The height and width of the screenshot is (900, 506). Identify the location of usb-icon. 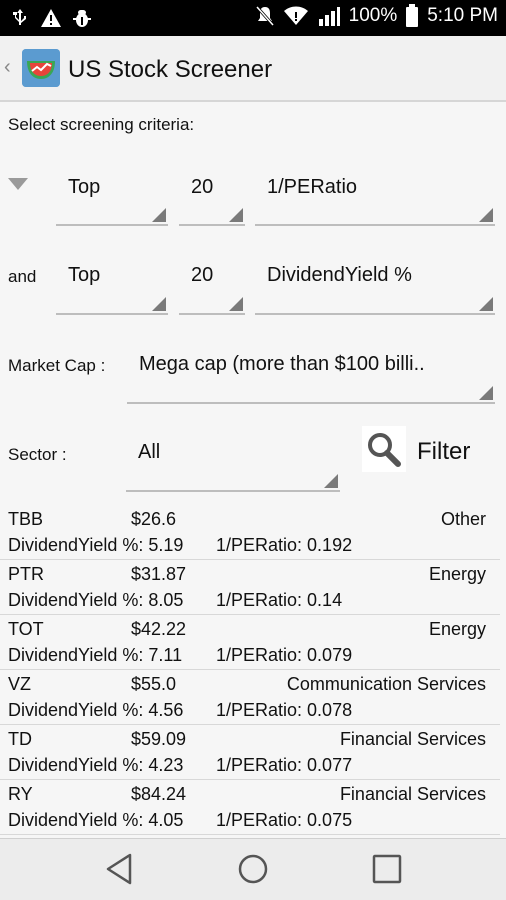
(20, 18).